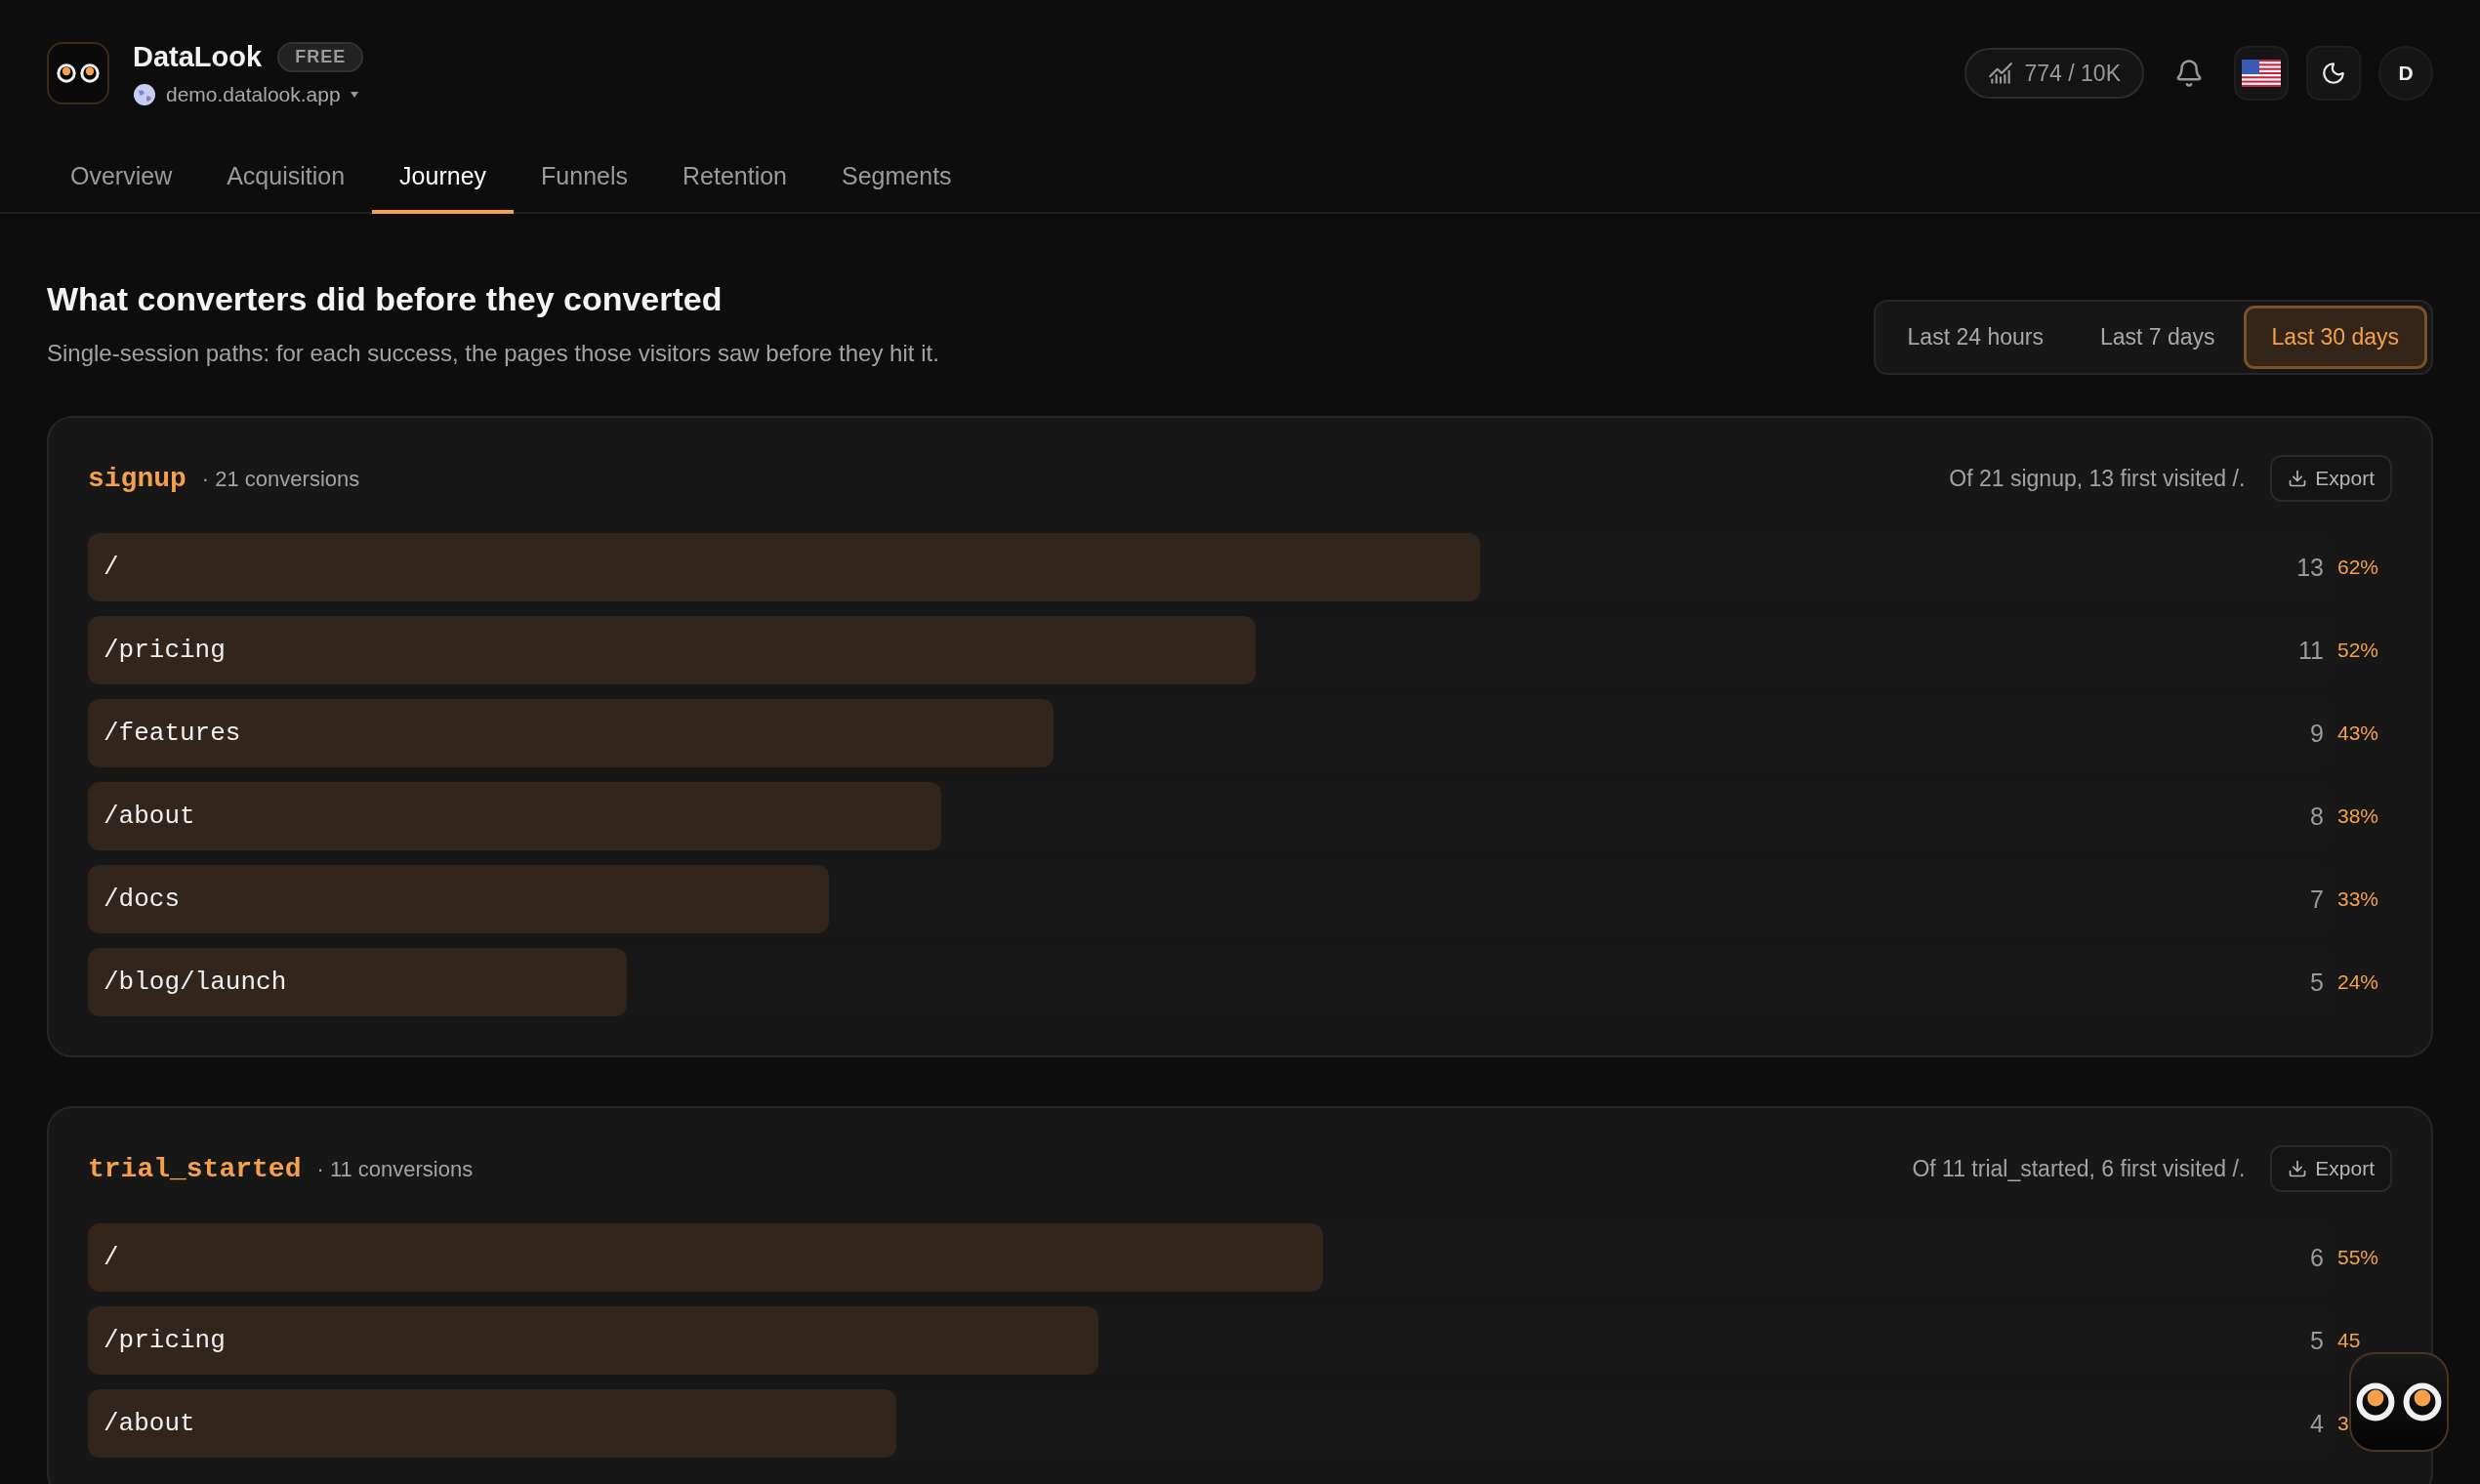 The image size is (2480, 1484). I want to click on goal-summary: Of 11 trial_started, 6 first visited /., so click(2079, 1168).